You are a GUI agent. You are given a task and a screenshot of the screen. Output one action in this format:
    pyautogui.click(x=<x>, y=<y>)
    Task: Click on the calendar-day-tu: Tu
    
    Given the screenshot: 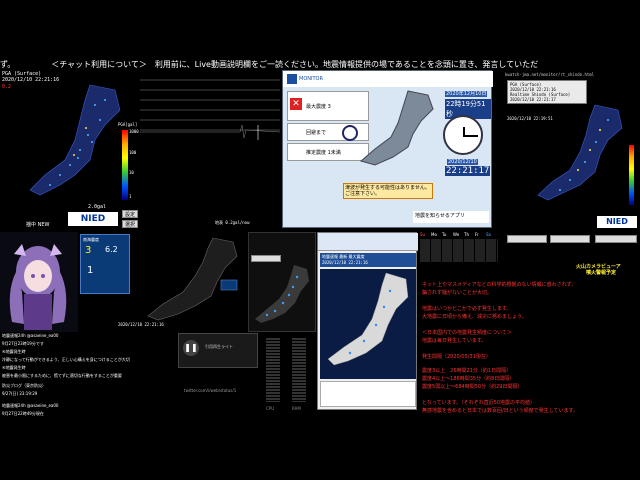 What is the action you would take?
    pyautogui.click(x=444, y=234)
    